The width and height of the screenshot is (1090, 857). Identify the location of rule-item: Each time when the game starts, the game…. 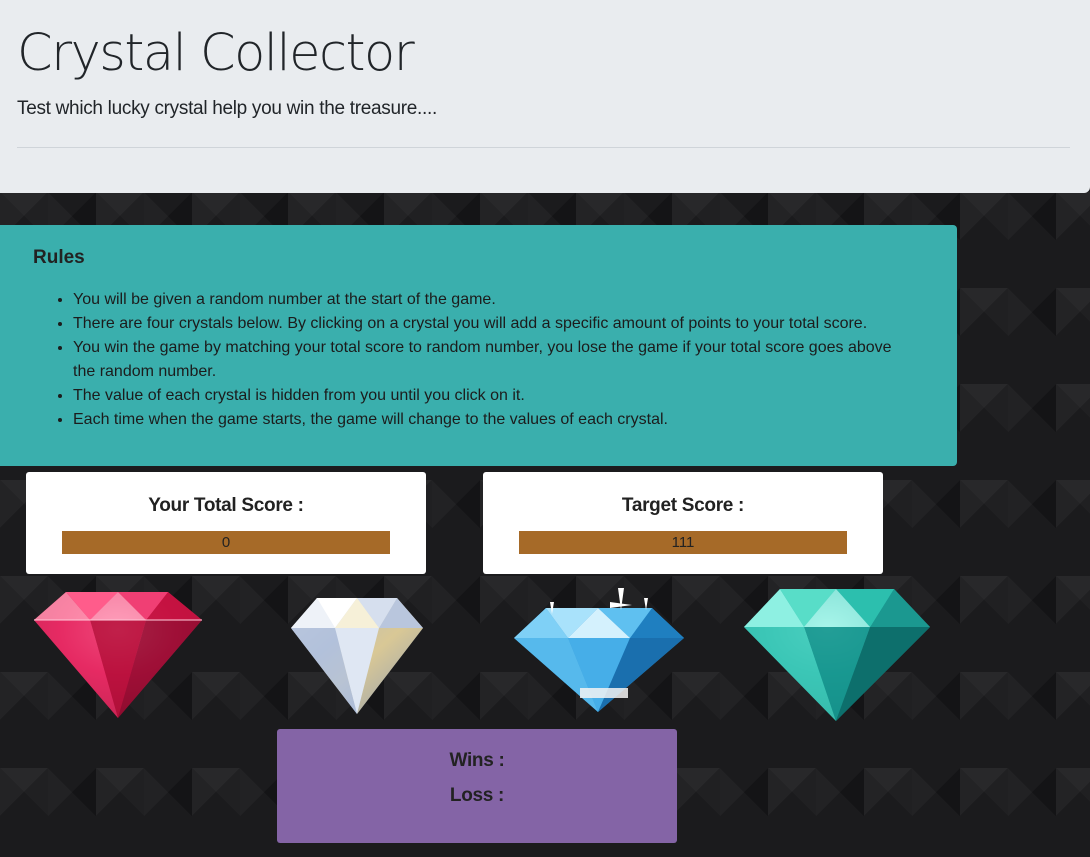
(495, 420).